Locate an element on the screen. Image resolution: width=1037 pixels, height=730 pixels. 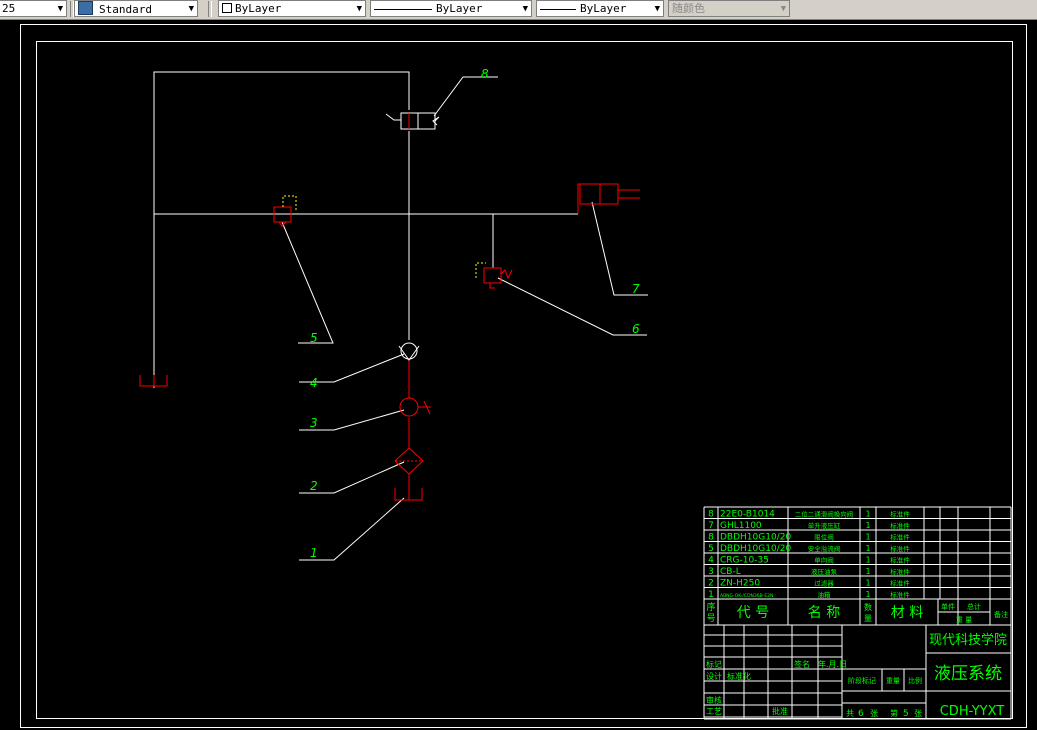
main-return-line is located at coordinates (281, 229).